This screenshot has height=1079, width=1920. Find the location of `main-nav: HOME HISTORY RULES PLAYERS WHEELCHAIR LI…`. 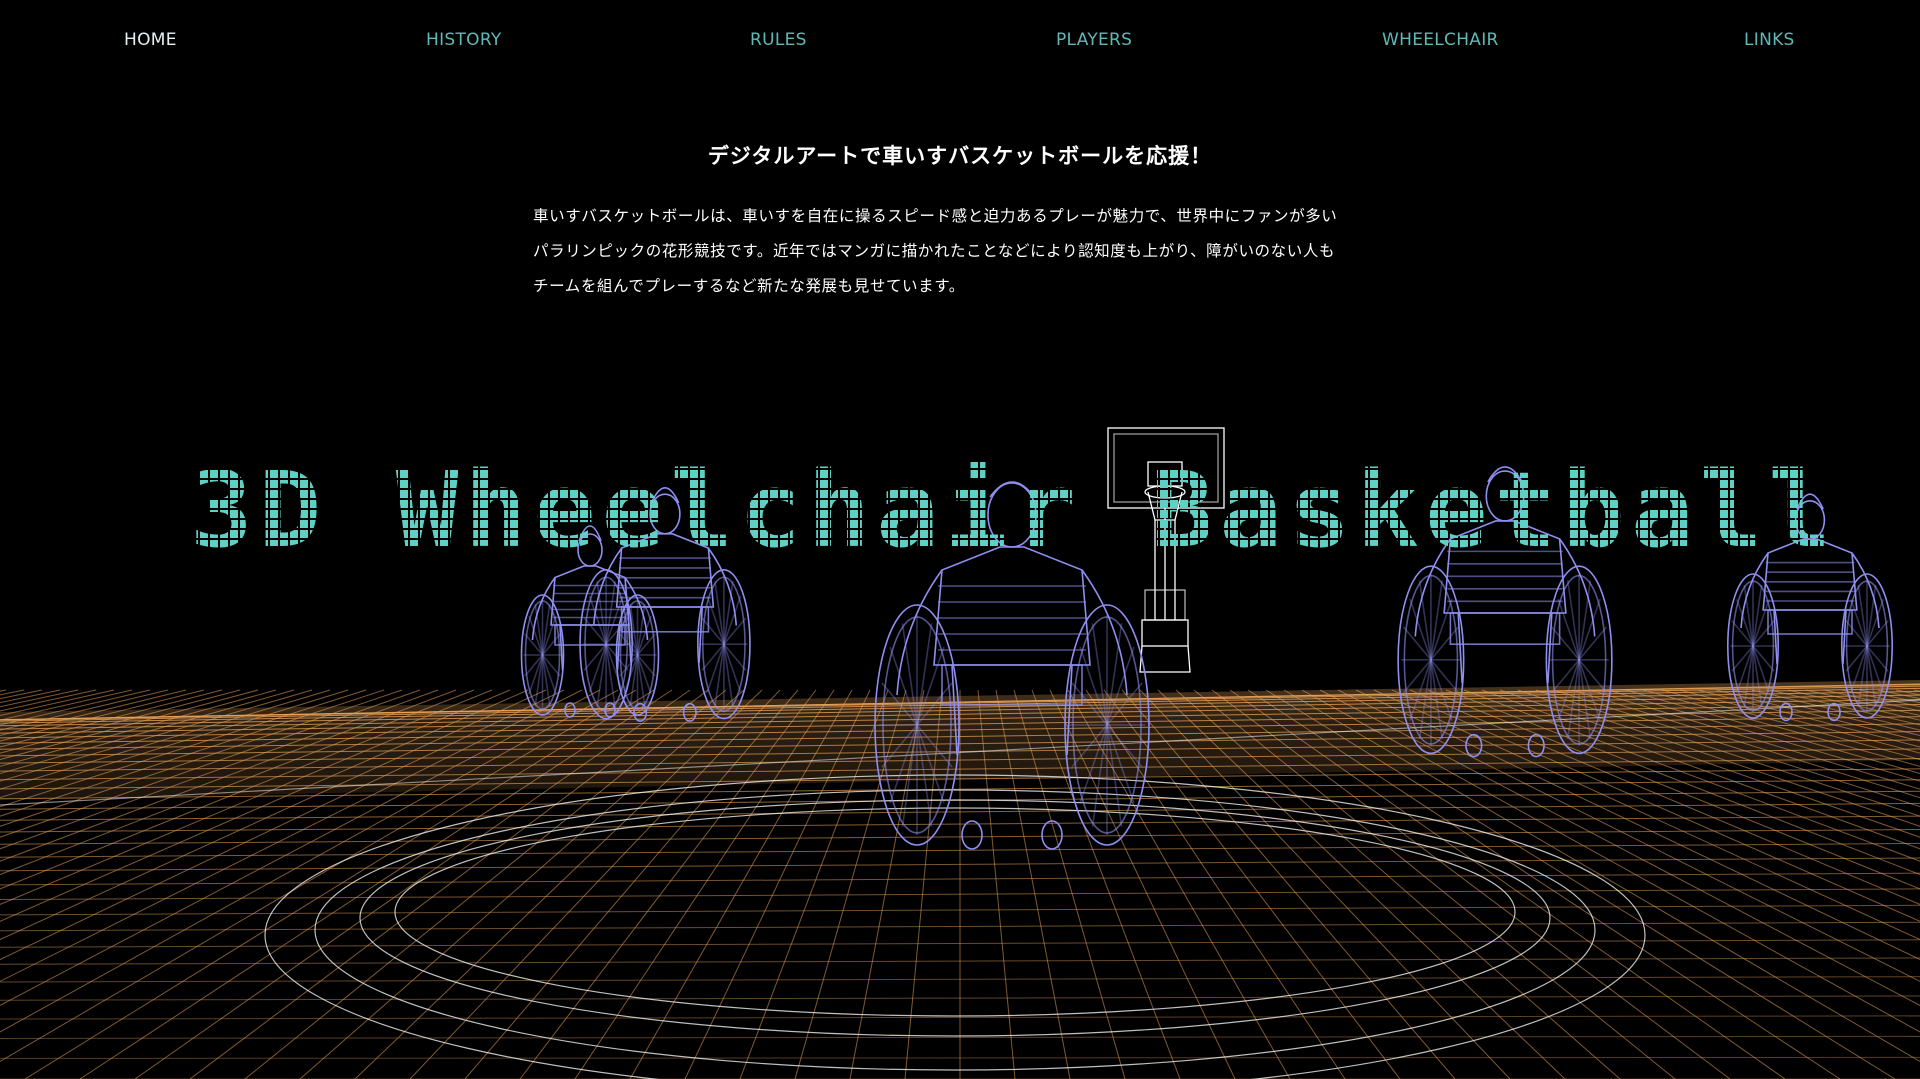

main-nav: HOME HISTORY RULES PLAYERS WHEELCHAIR LI… is located at coordinates (960, 45).